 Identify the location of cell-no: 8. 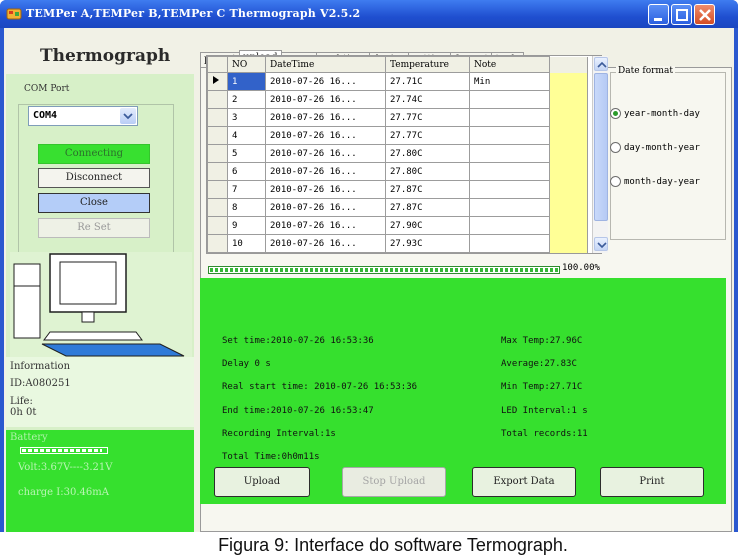
(246, 207).